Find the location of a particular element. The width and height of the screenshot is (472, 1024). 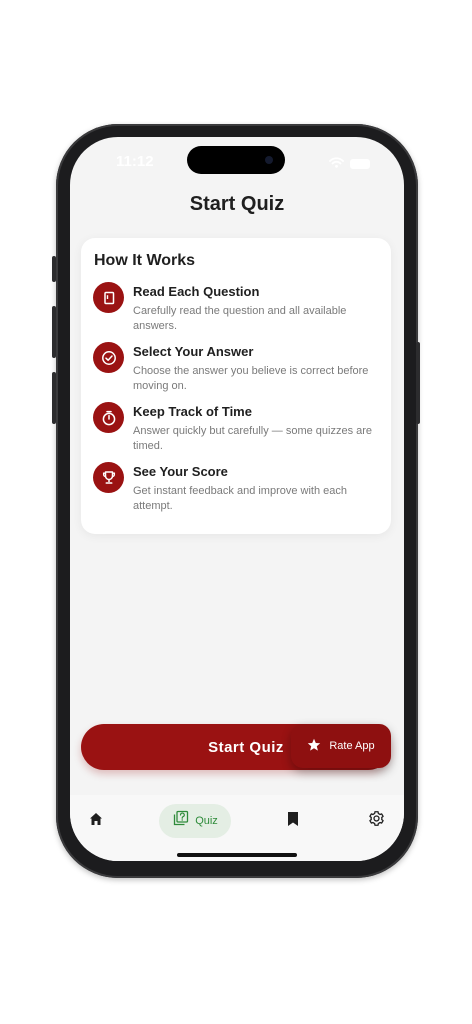

status-icons is located at coordinates (349, 164).